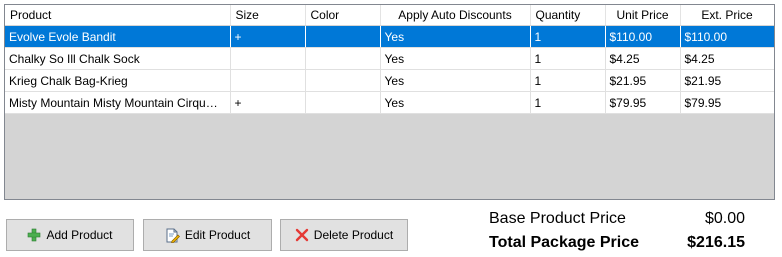 The height and width of the screenshot is (257, 782). I want to click on add-product-button: Add Product, so click(70, 235).